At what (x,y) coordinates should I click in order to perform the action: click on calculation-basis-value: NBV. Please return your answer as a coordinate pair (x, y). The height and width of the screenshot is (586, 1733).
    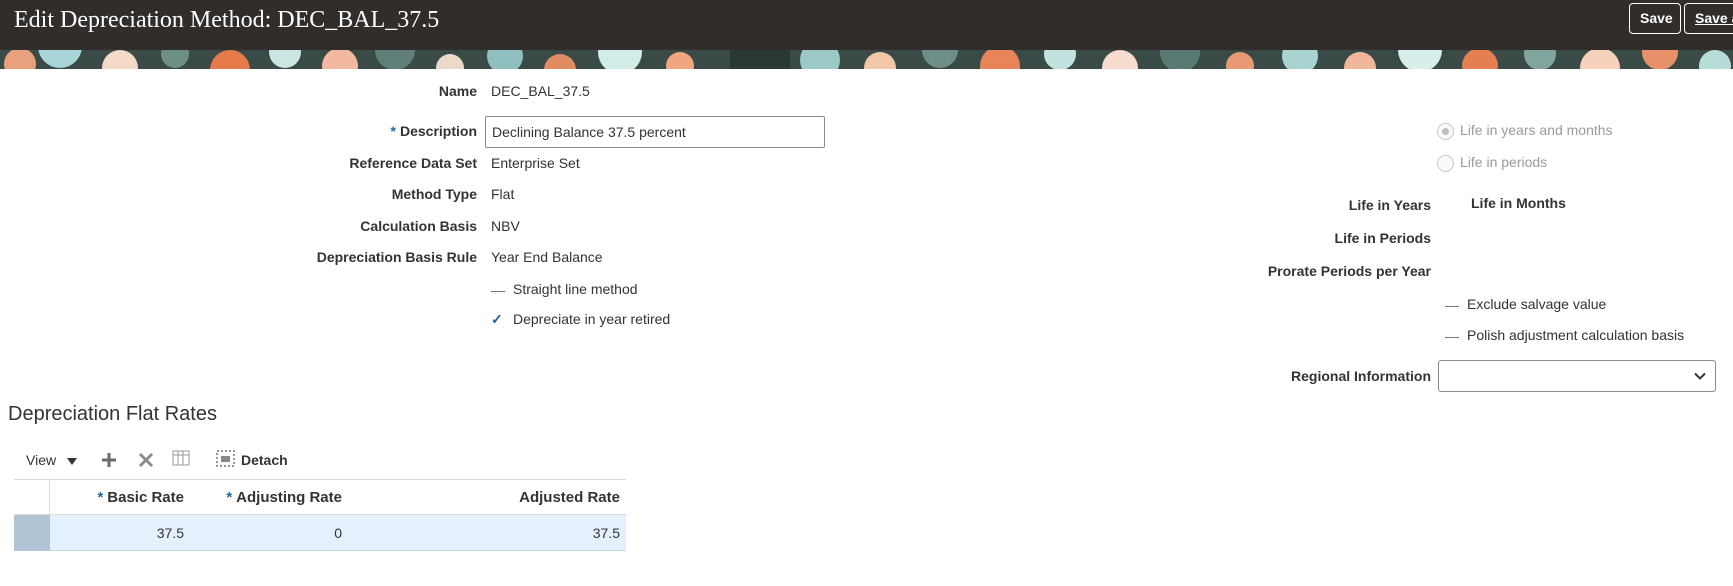
    Looking at the image, I should click on (505, 226).